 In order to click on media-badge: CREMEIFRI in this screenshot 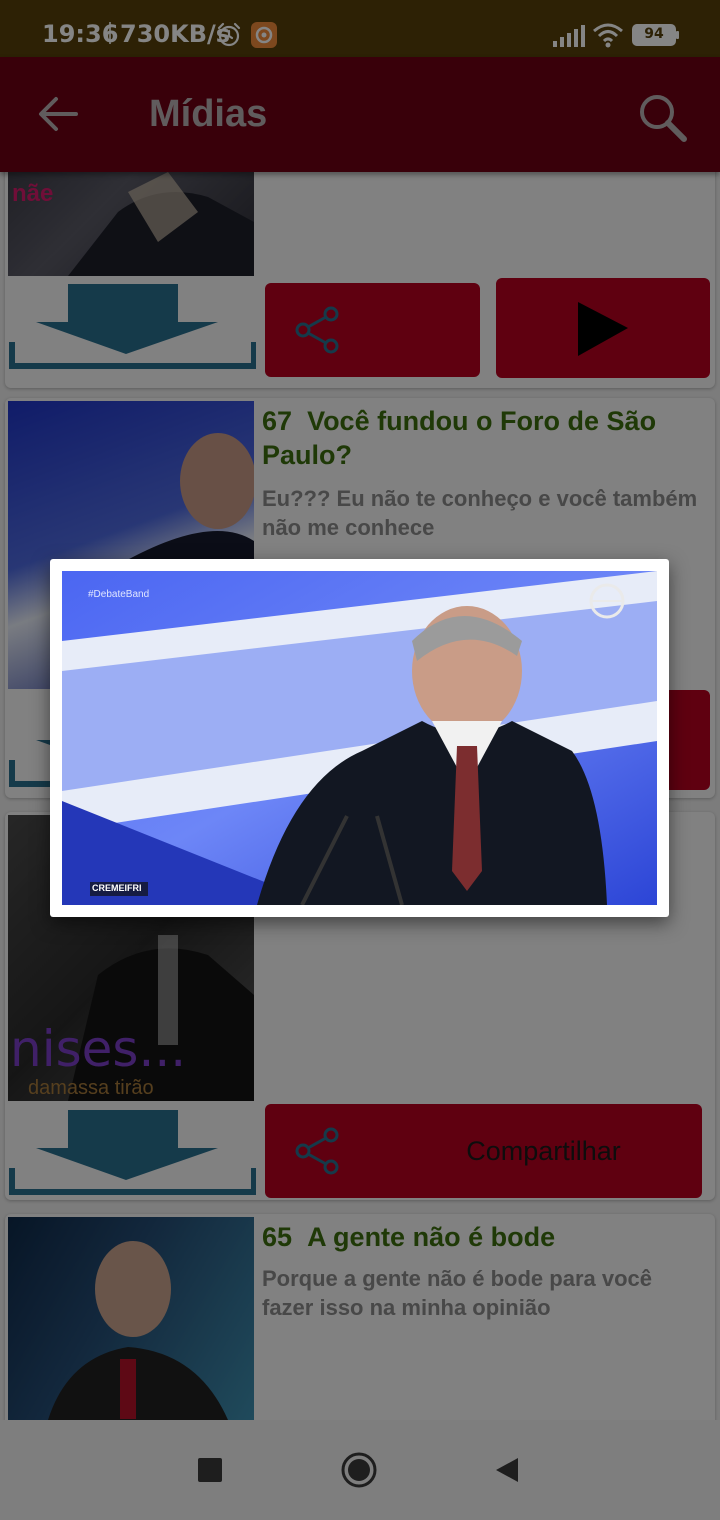, I will do `click(117, 888)`.